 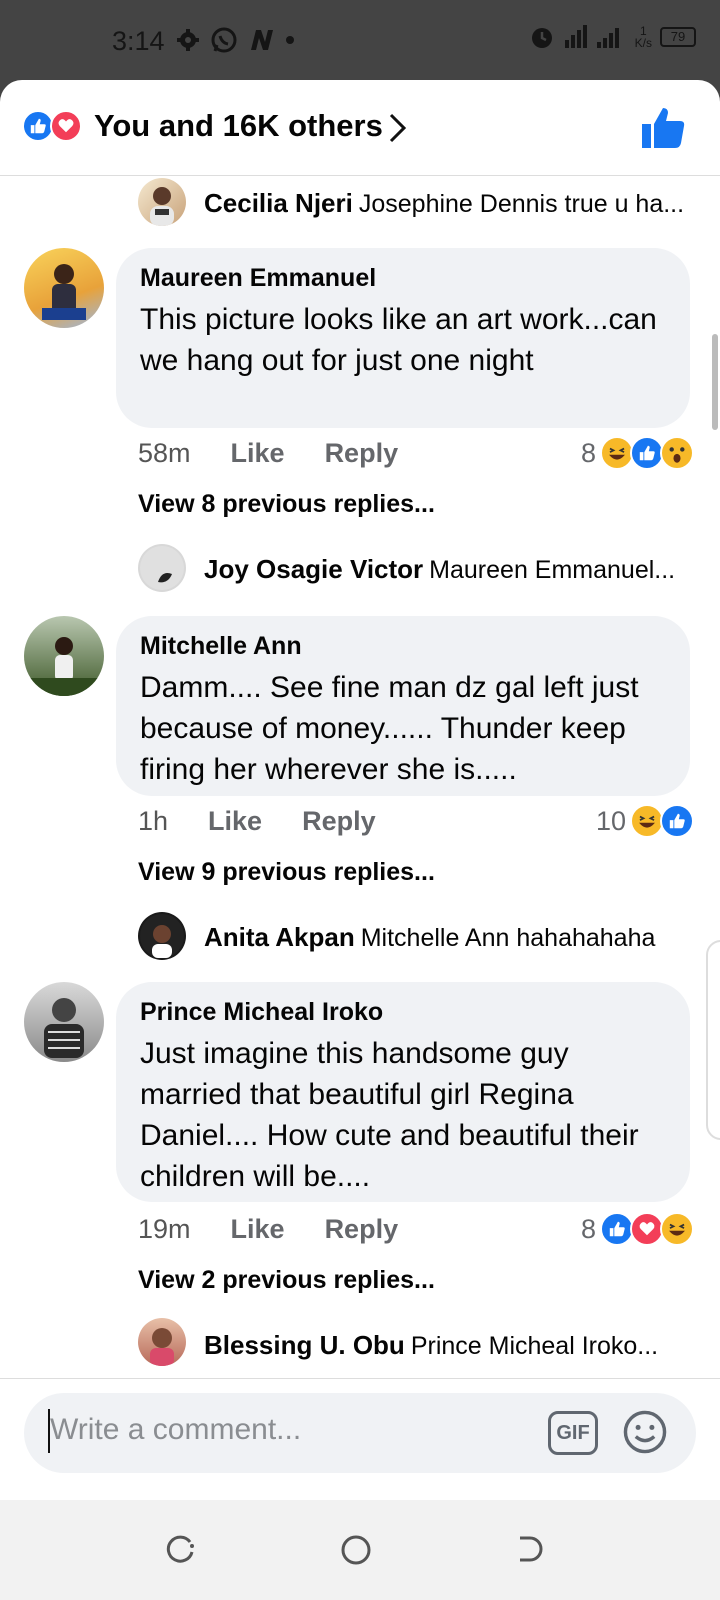 I want to click on home-icon, so click(x=356, y=1550).